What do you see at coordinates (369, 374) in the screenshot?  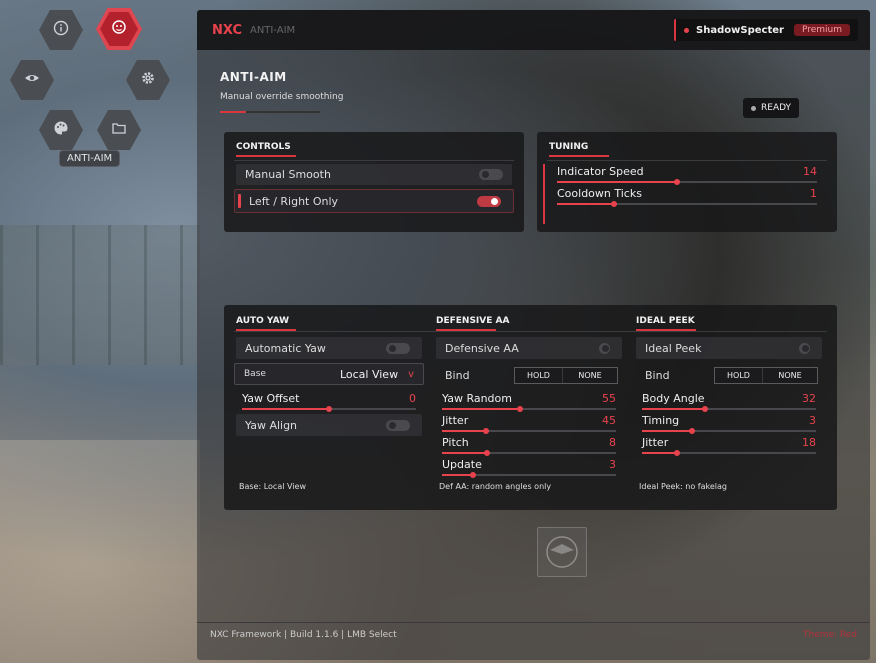 I see `base-value: Local View` at bounding box center [369, 374].